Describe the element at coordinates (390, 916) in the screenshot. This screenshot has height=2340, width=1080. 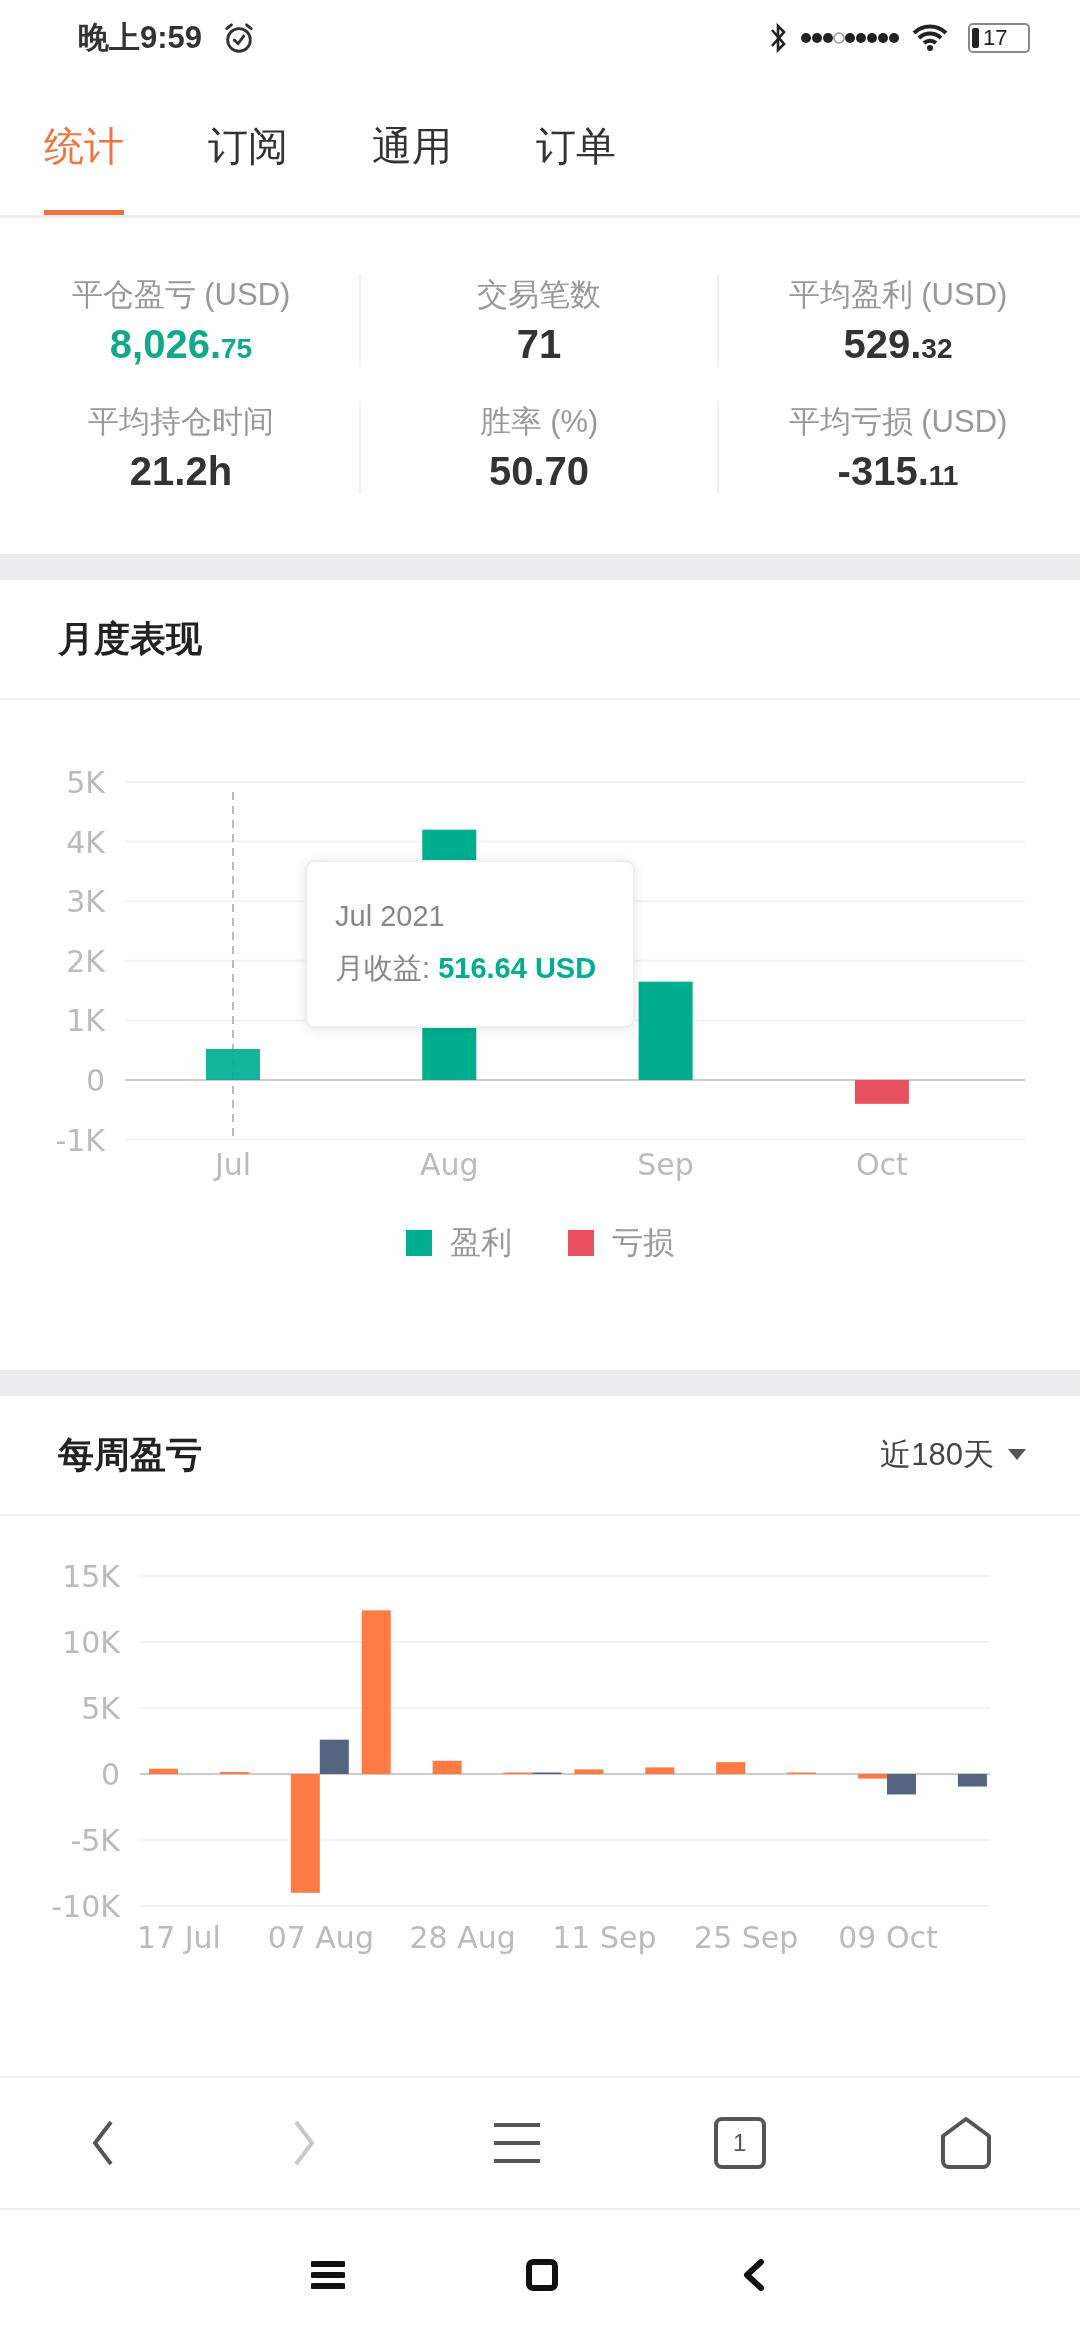
I see `tooltip-title: Jul 2021` at that location.